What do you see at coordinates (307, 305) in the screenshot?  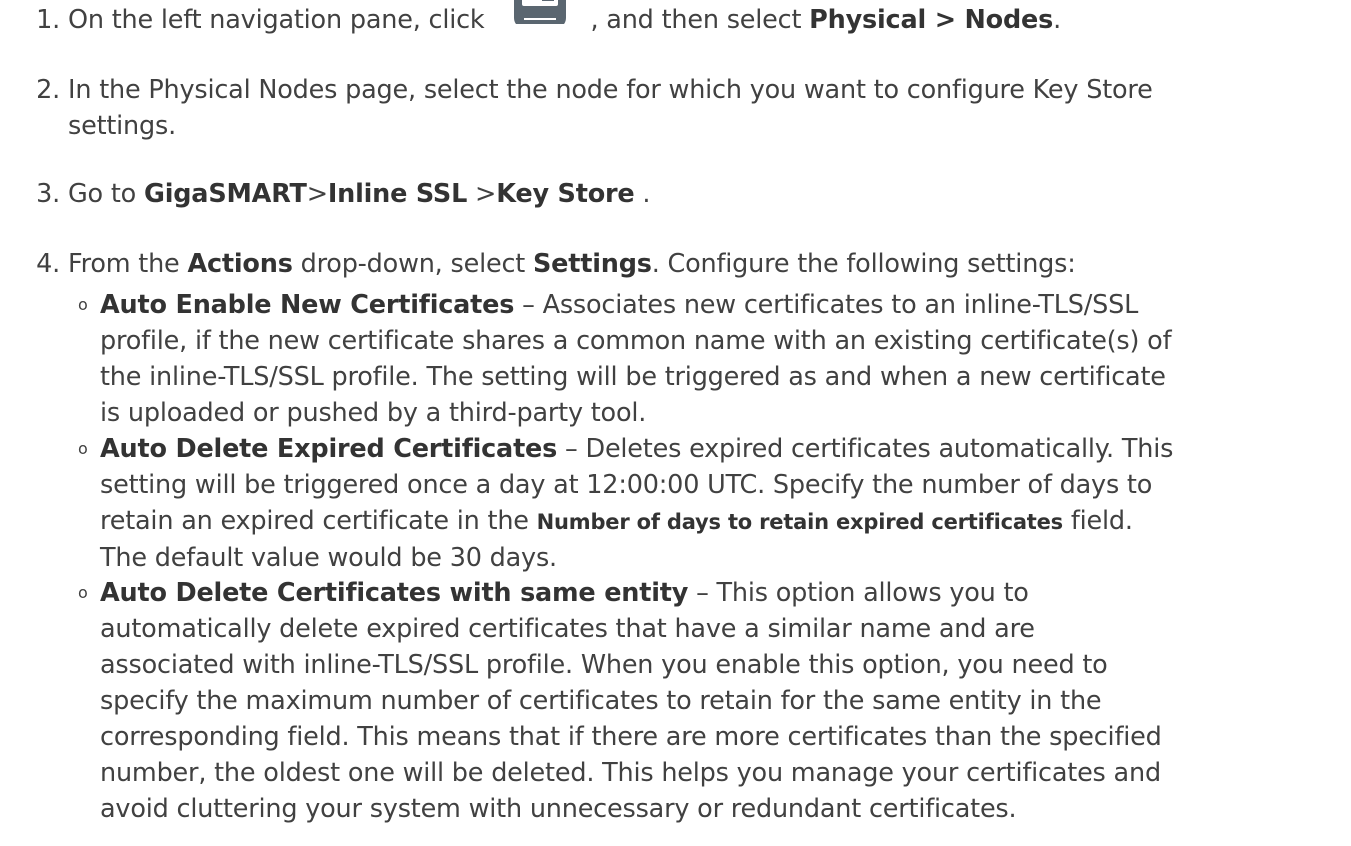 I see `setting-title: Auto Enable New Certificates` at bounding box center [307, 305].